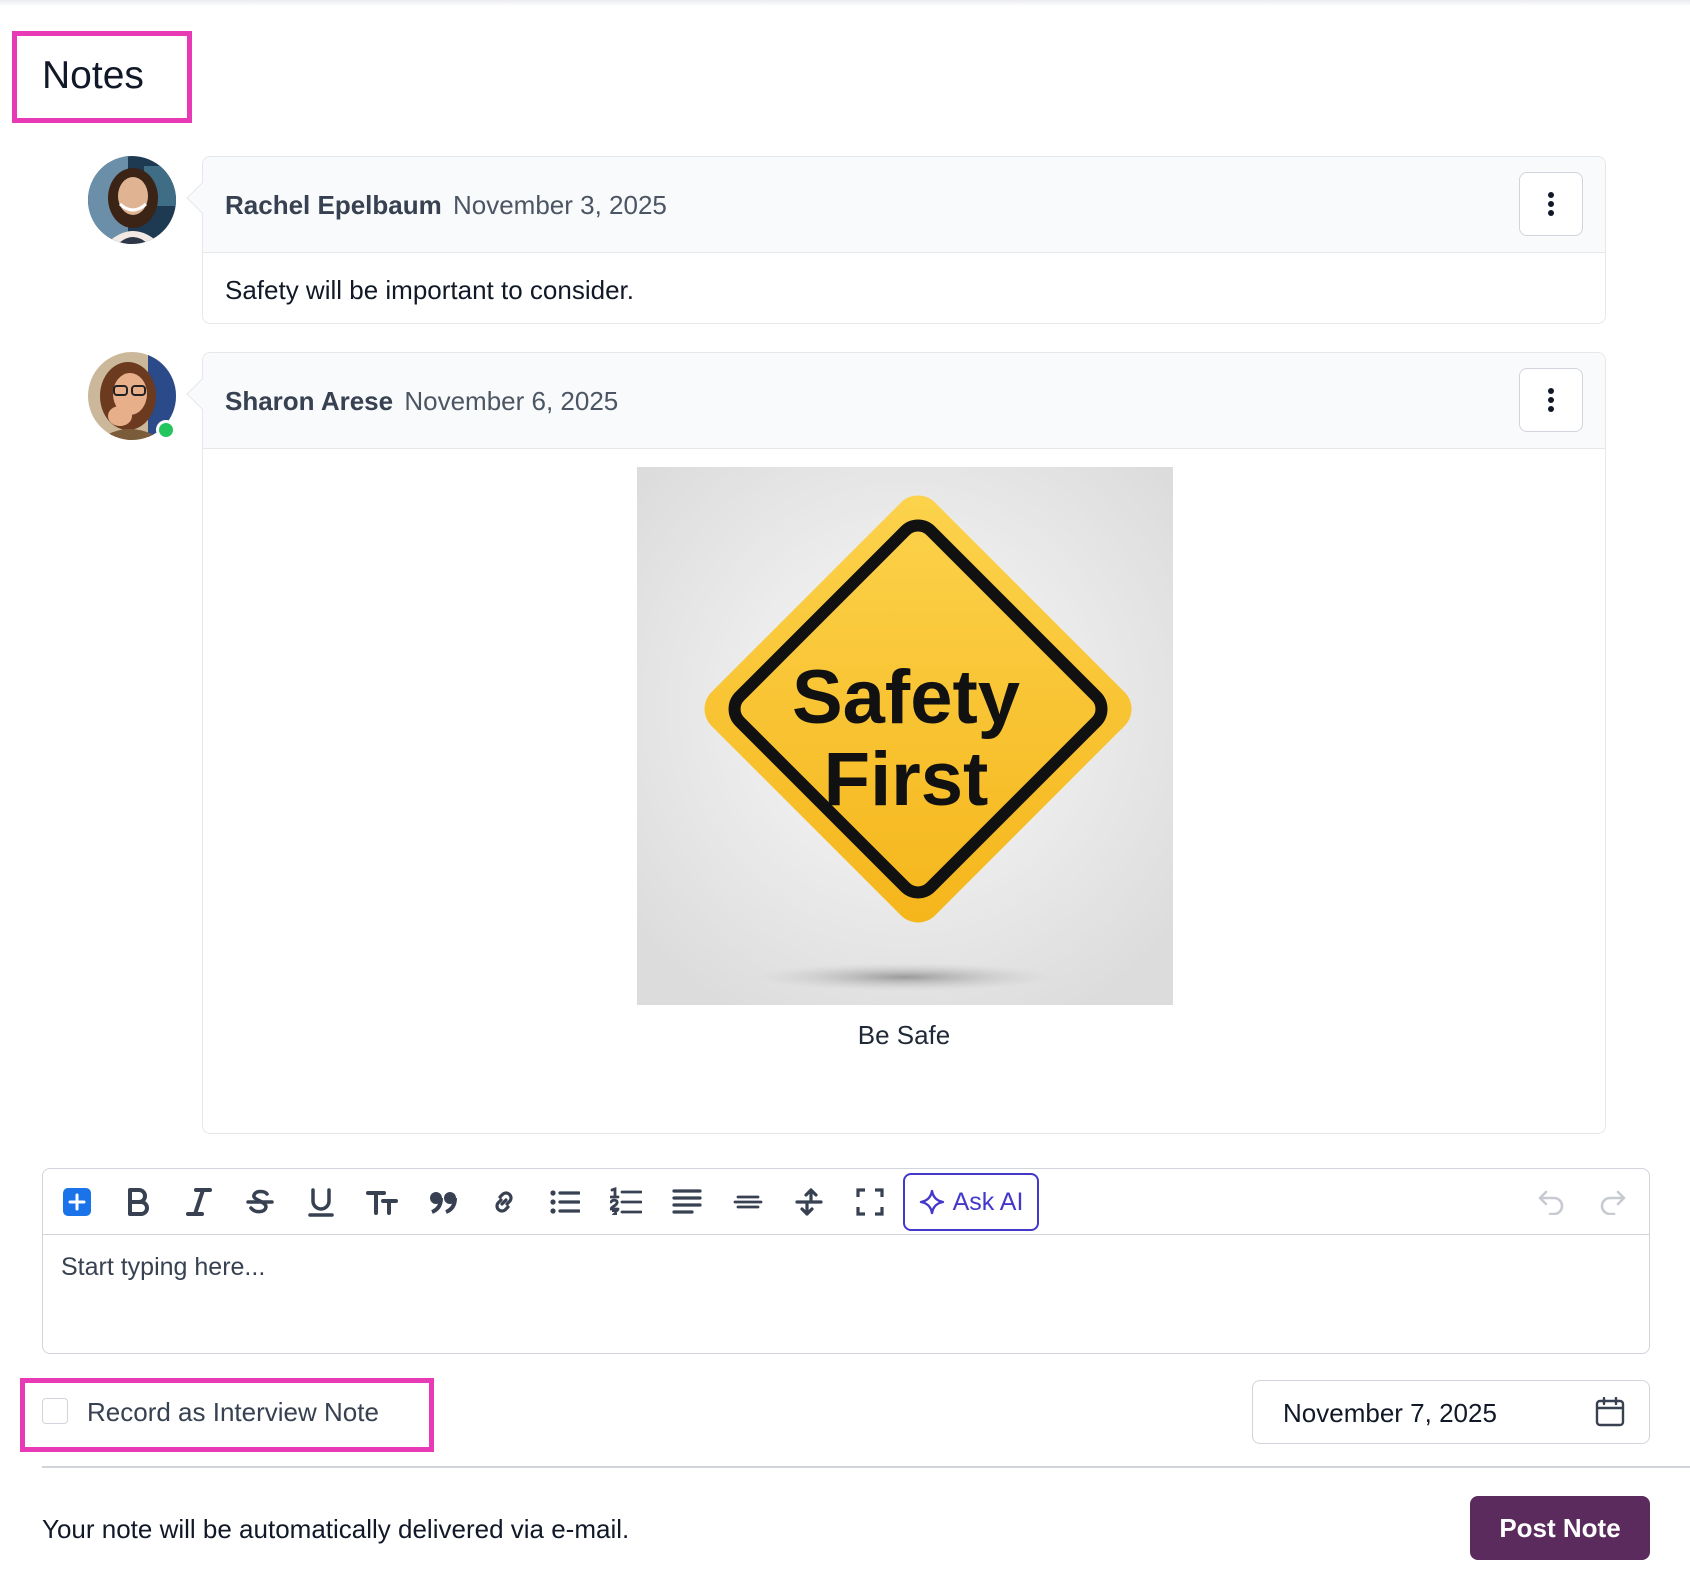  What do you see at coordinates (931, 1202) in the screenshot?
I see `sparkle-icon` at bounding box center [931, 1202].